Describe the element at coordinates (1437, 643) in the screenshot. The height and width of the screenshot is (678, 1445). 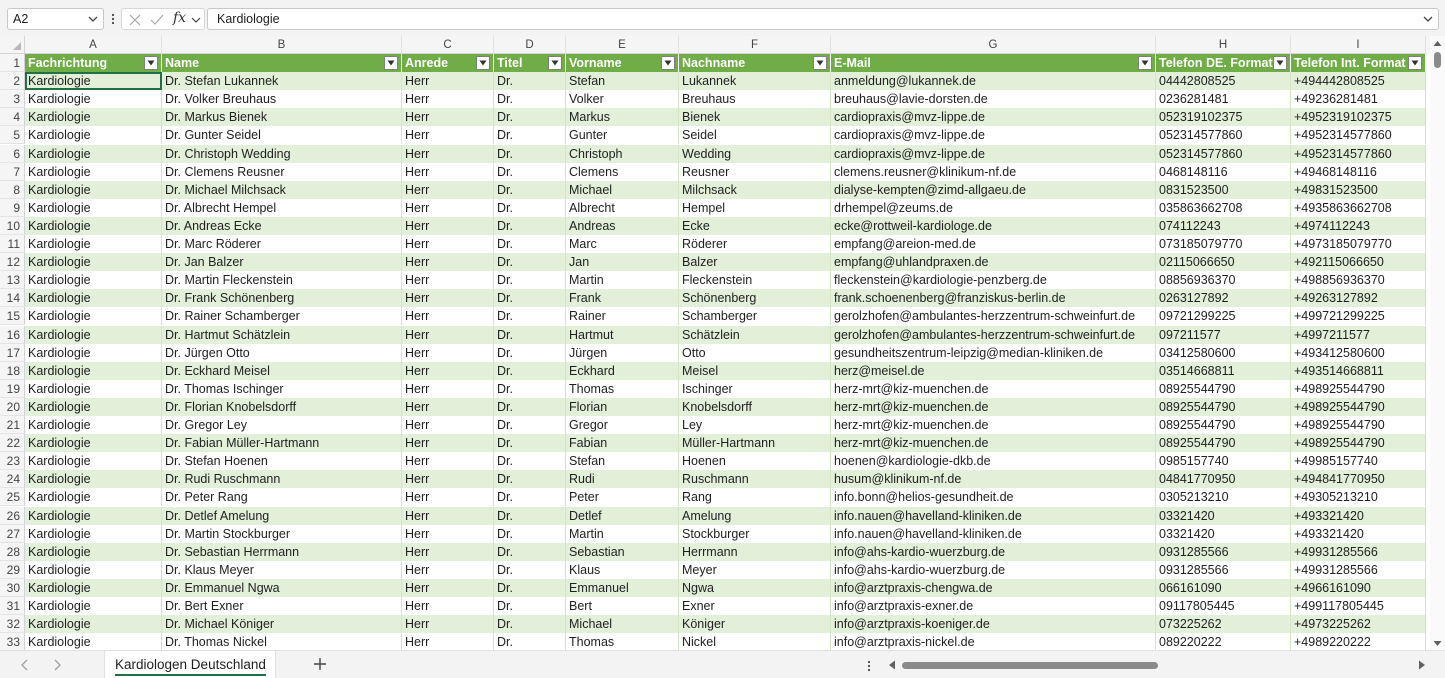
I see `scroll-down-icon` at that location.